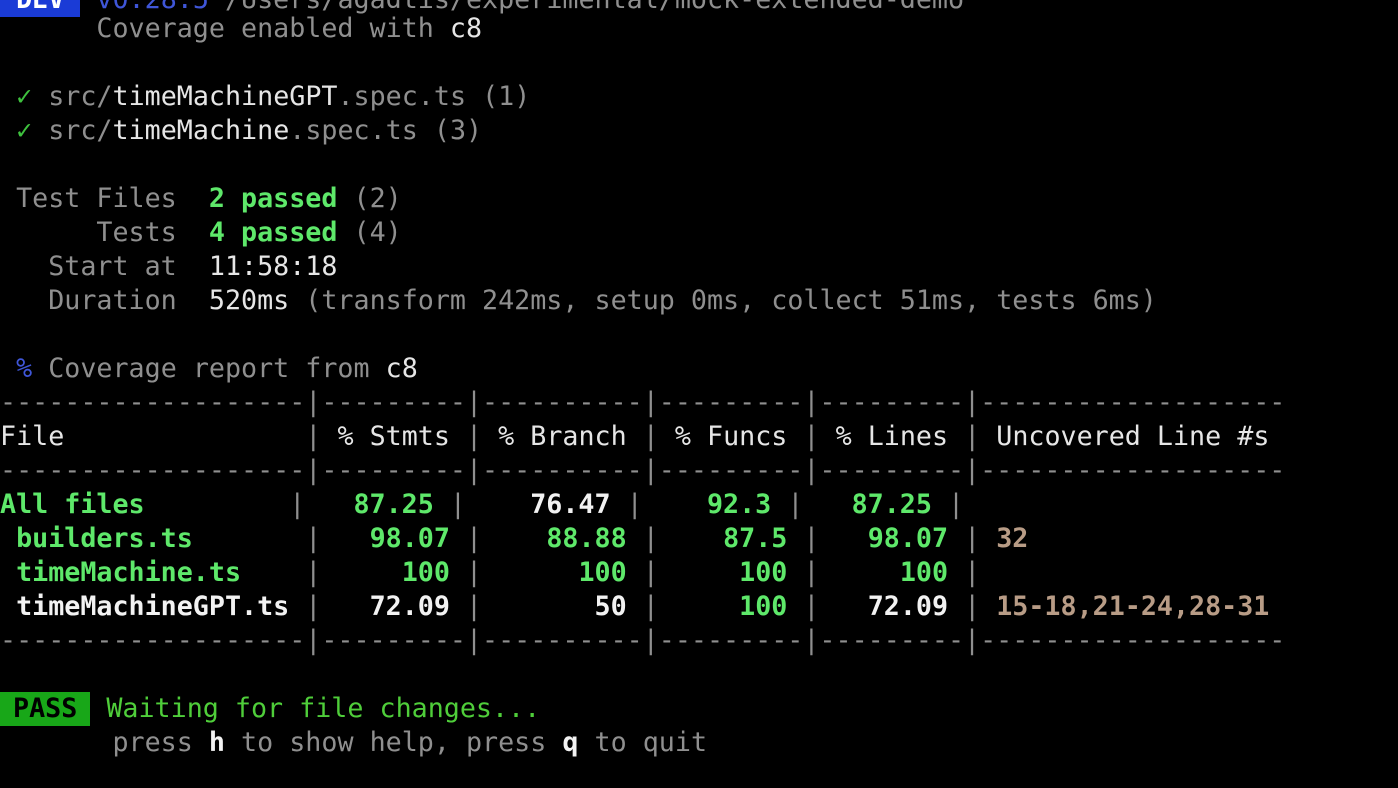 The image size is (1398, 788). What do you see at coordinates (45, 709) in the screenshot?
I see `pass-badge: PASS` at bounding box center [45, 709].